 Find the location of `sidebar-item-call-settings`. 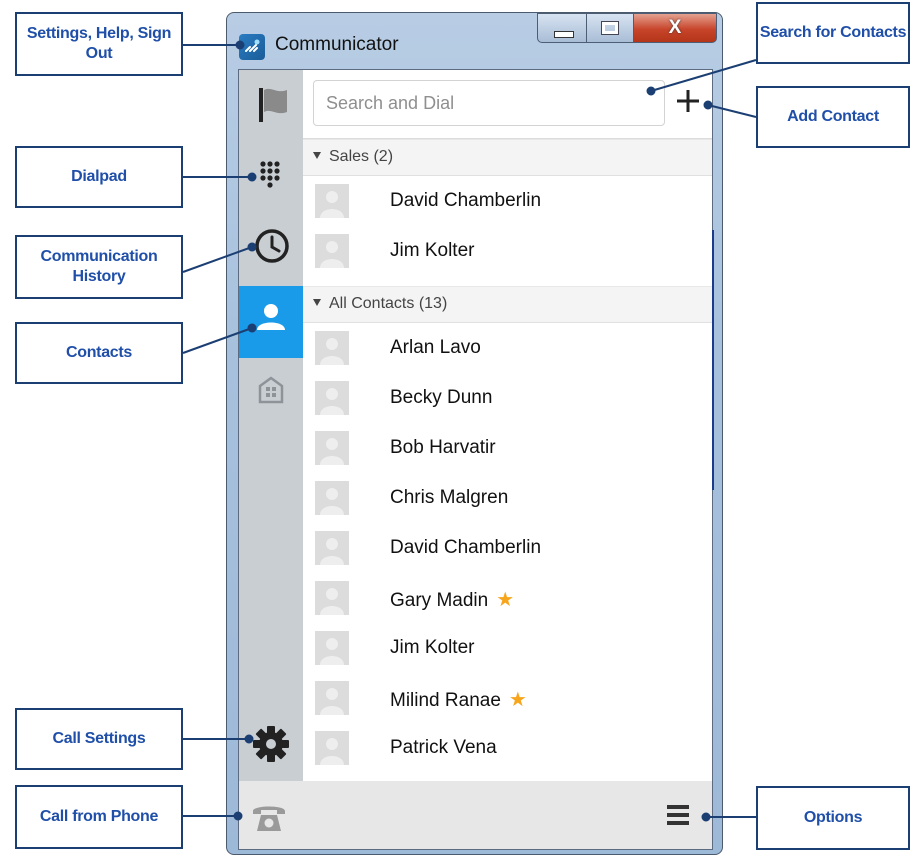

sidebar-item-call-settings is located at coordinates (271, 746).